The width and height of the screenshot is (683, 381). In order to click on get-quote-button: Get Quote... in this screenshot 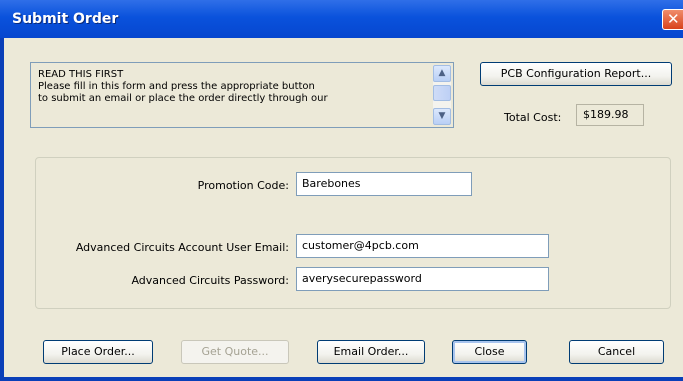, I will do `click(235, 352)`.